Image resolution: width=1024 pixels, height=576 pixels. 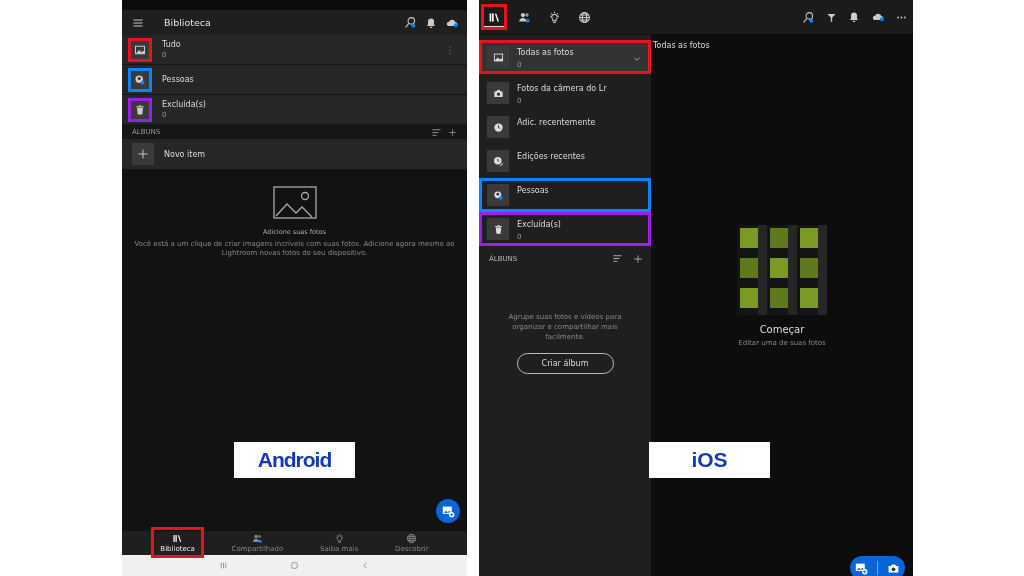 What do you see at coordinates (294, 460) in the screenshot?
I see `platform-caption: Android` at bounding box center [294, 460].